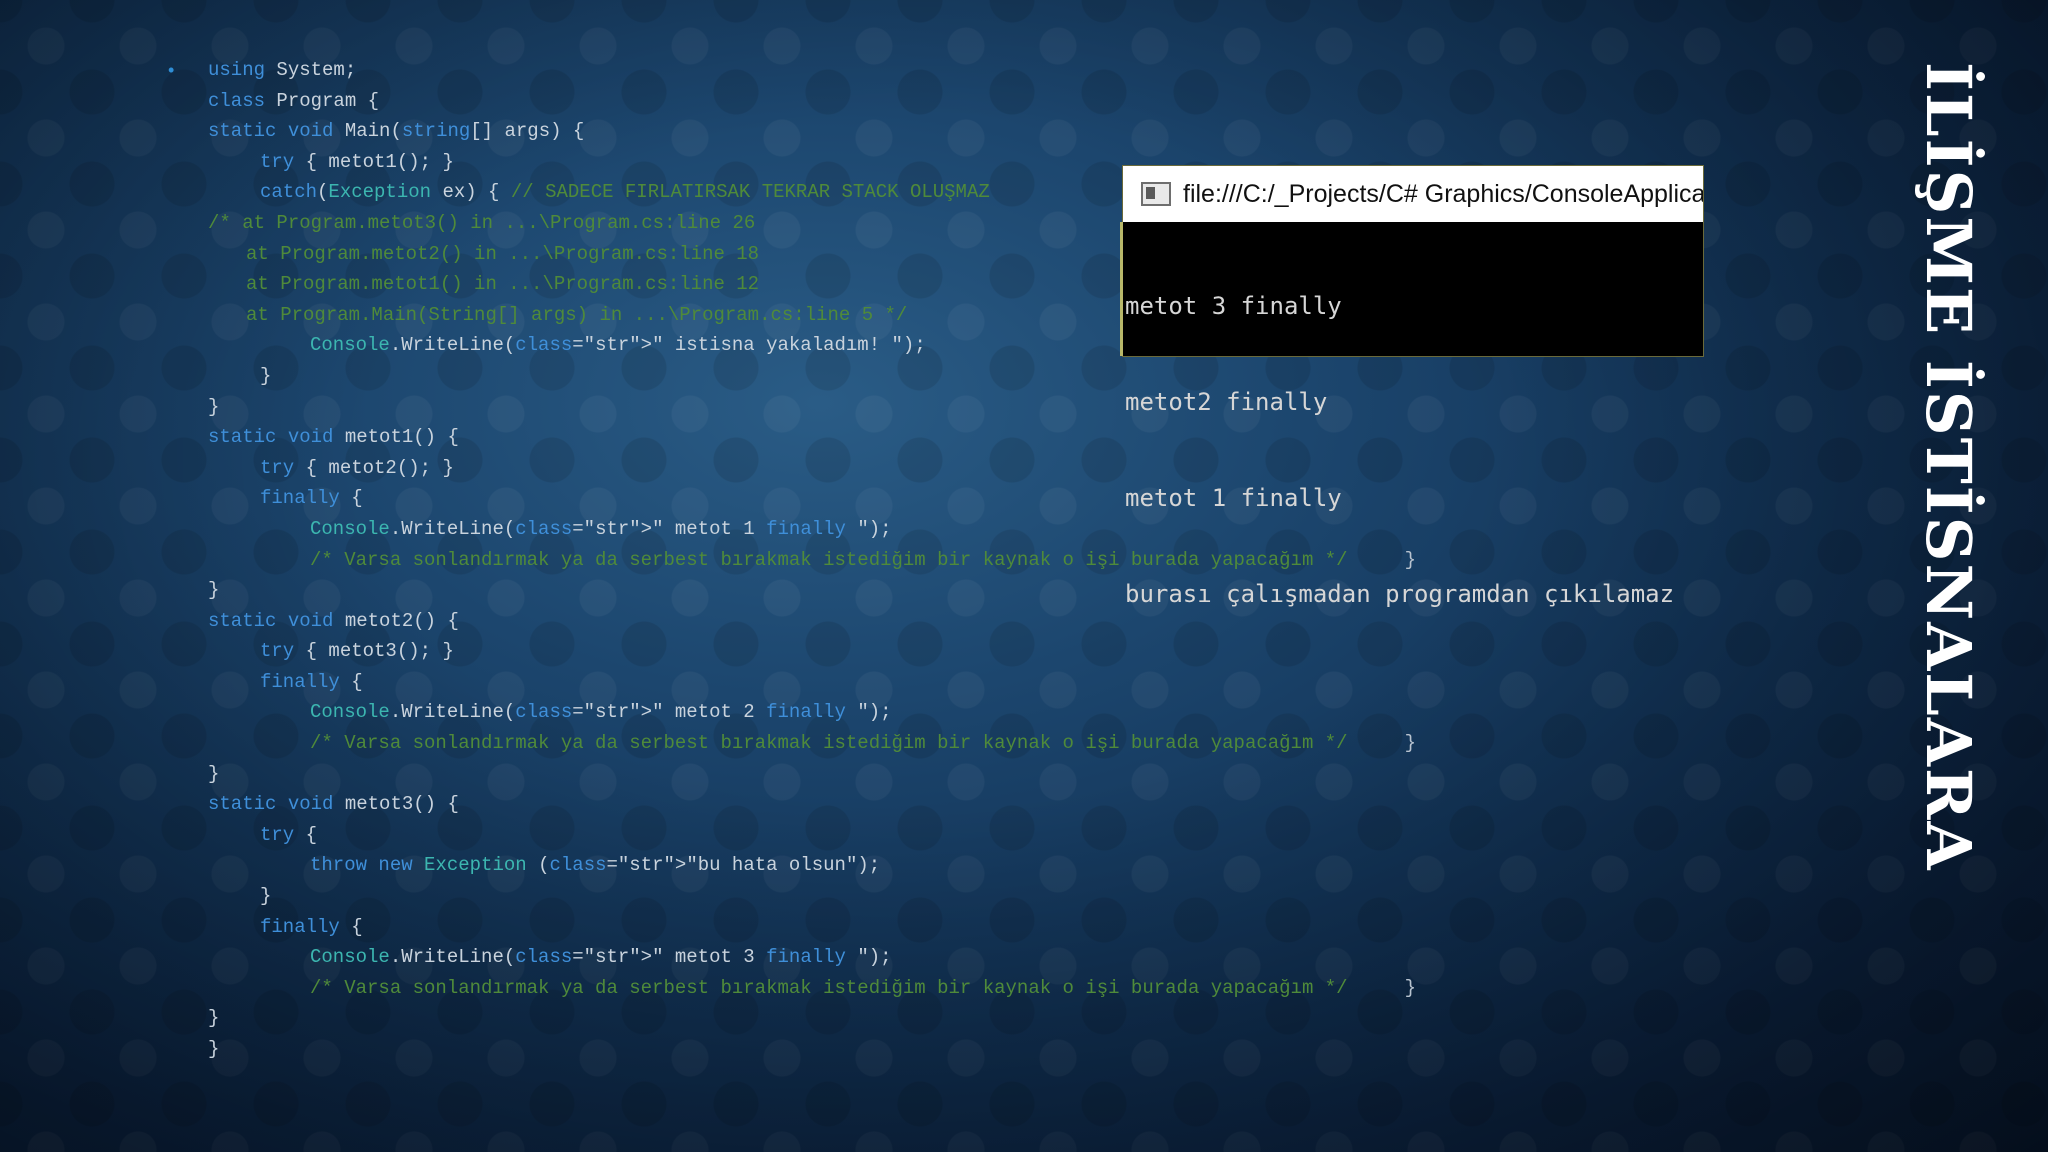  What do you see at coordinates (1156, 194) in the screenshot?
I see `console-app-icon` at bounding box center [1156, 194].